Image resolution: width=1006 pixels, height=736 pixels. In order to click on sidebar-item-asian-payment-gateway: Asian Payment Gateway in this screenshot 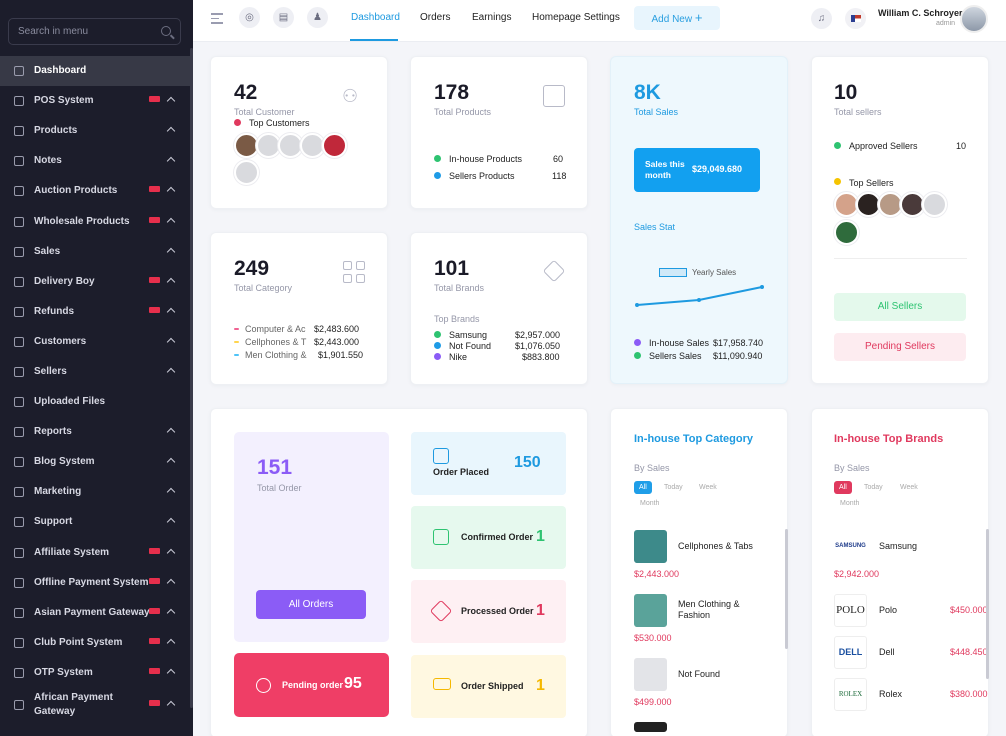, I will do `click(95, 613)`.